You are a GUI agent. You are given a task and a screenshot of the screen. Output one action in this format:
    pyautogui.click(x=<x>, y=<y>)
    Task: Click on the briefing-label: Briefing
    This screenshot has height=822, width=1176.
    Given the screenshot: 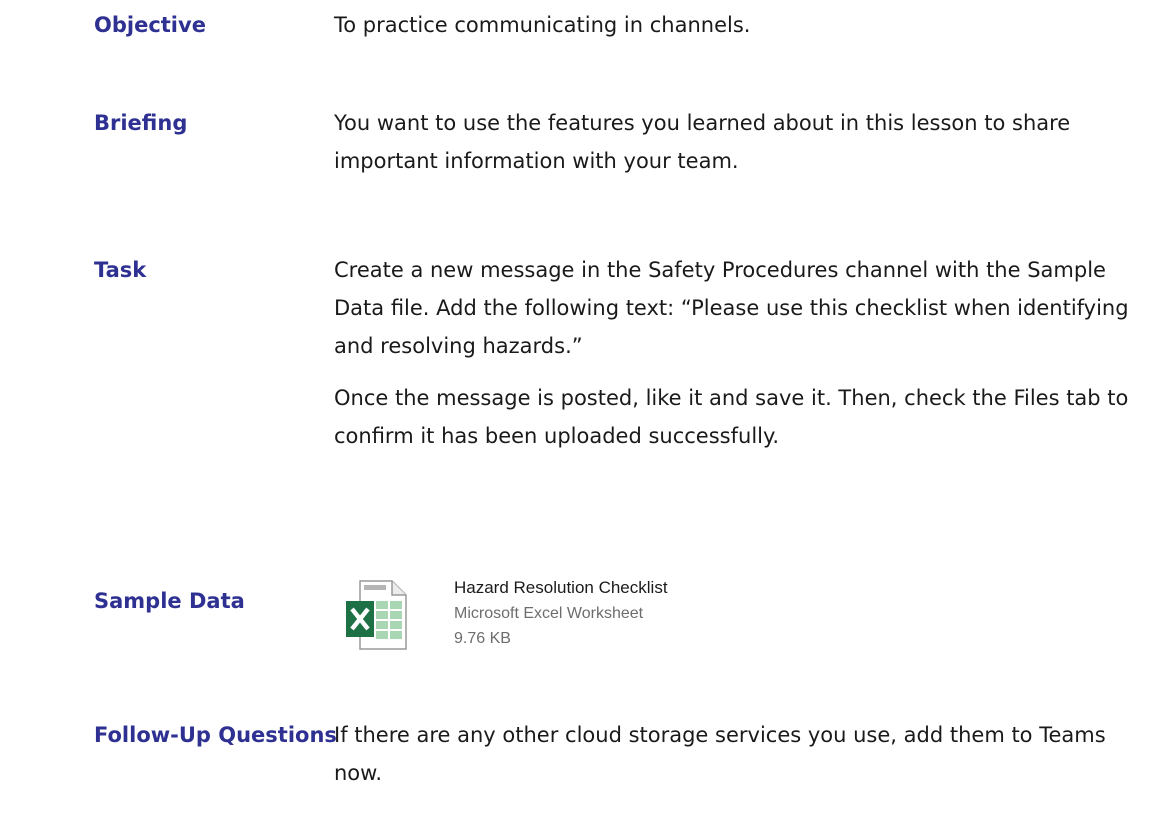 What is the action you would take?
    pyautogui.click(x=141, y=123)
    